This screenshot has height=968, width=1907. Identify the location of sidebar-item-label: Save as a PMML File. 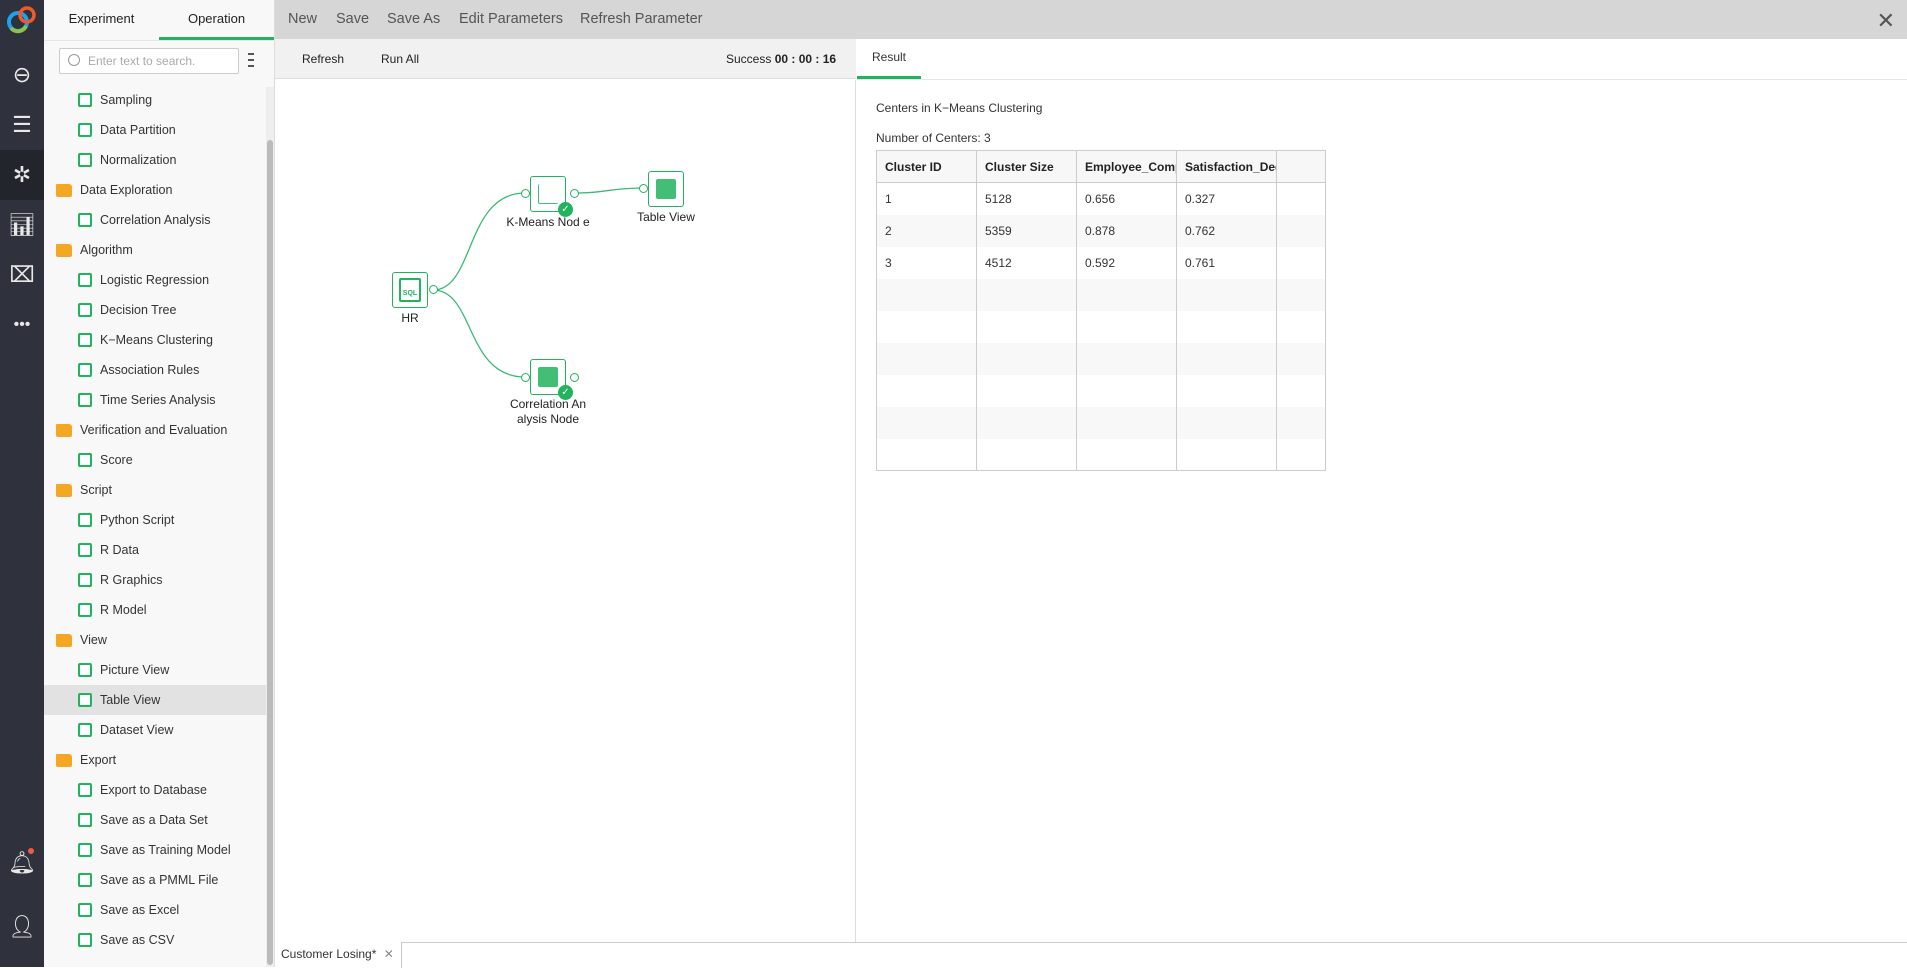
(159, 880).